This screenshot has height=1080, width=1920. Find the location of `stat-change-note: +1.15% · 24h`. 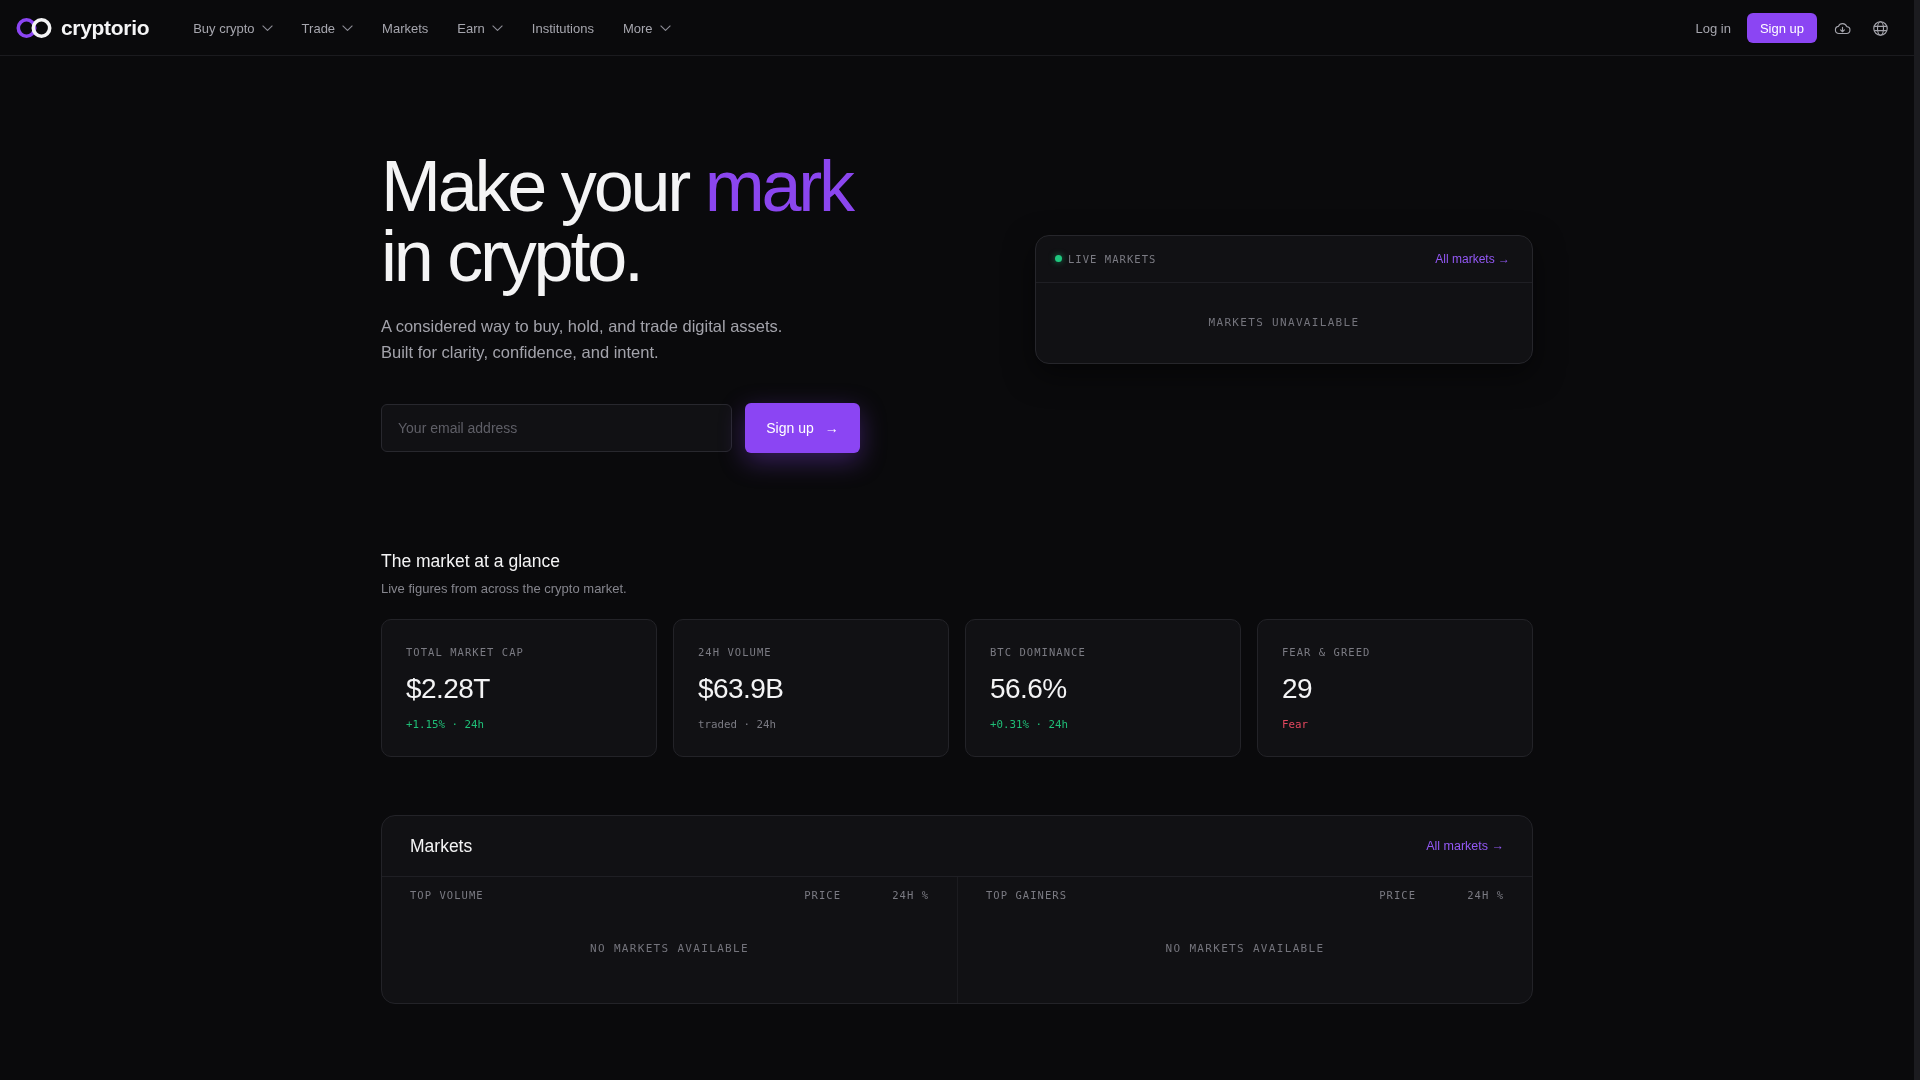

stat-change-note: +1.15% · 24h is located at coordinates (445, 725).